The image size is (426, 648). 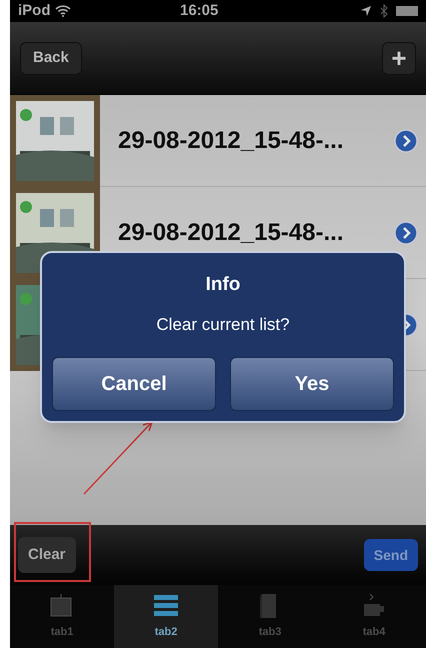 I want to click on back-button: Back, so click(x=51, y=58).